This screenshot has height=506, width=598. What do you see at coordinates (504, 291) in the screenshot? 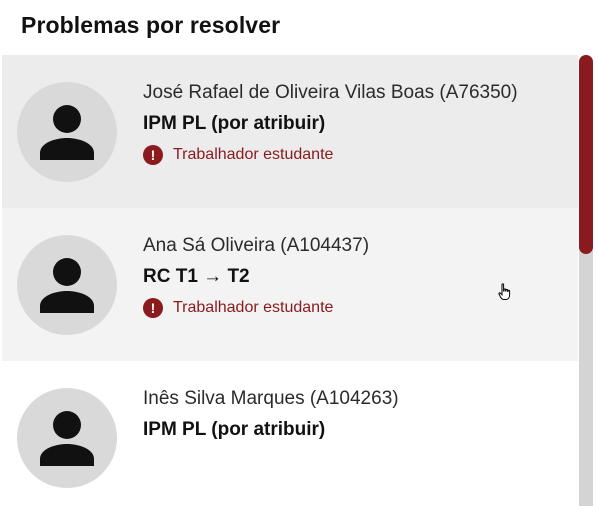
I see `hand-pointer-icon` at bounding box center [504, 291].